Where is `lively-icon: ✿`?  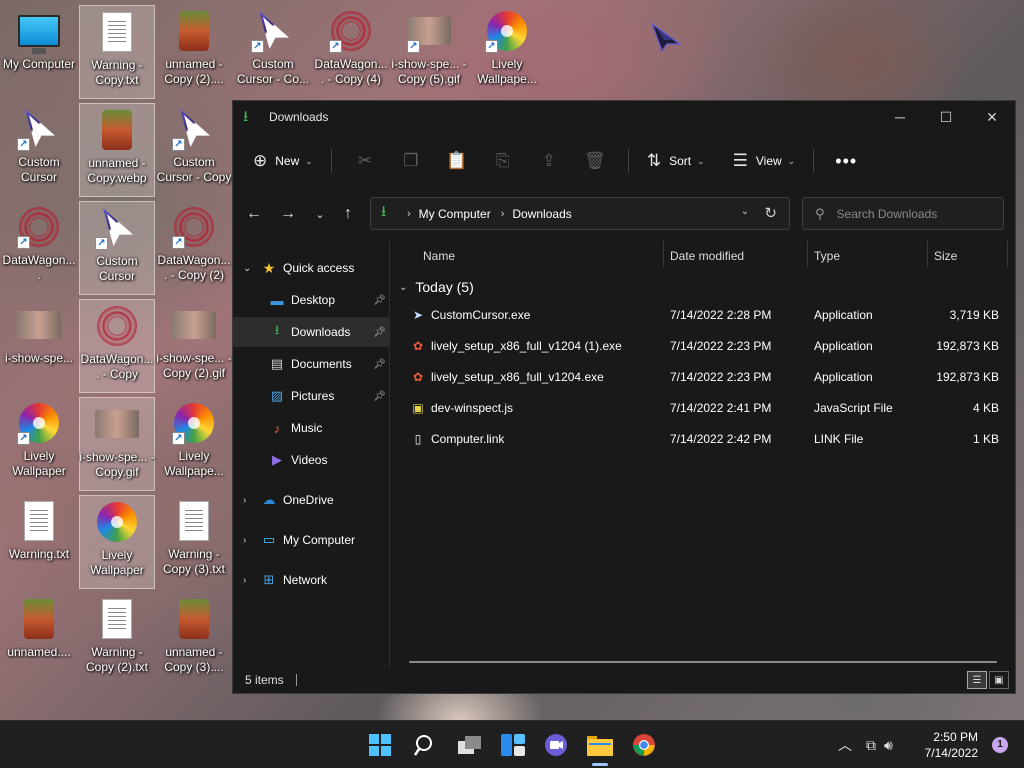
lively-icon: ✿ is located at coordinates (418, 345).